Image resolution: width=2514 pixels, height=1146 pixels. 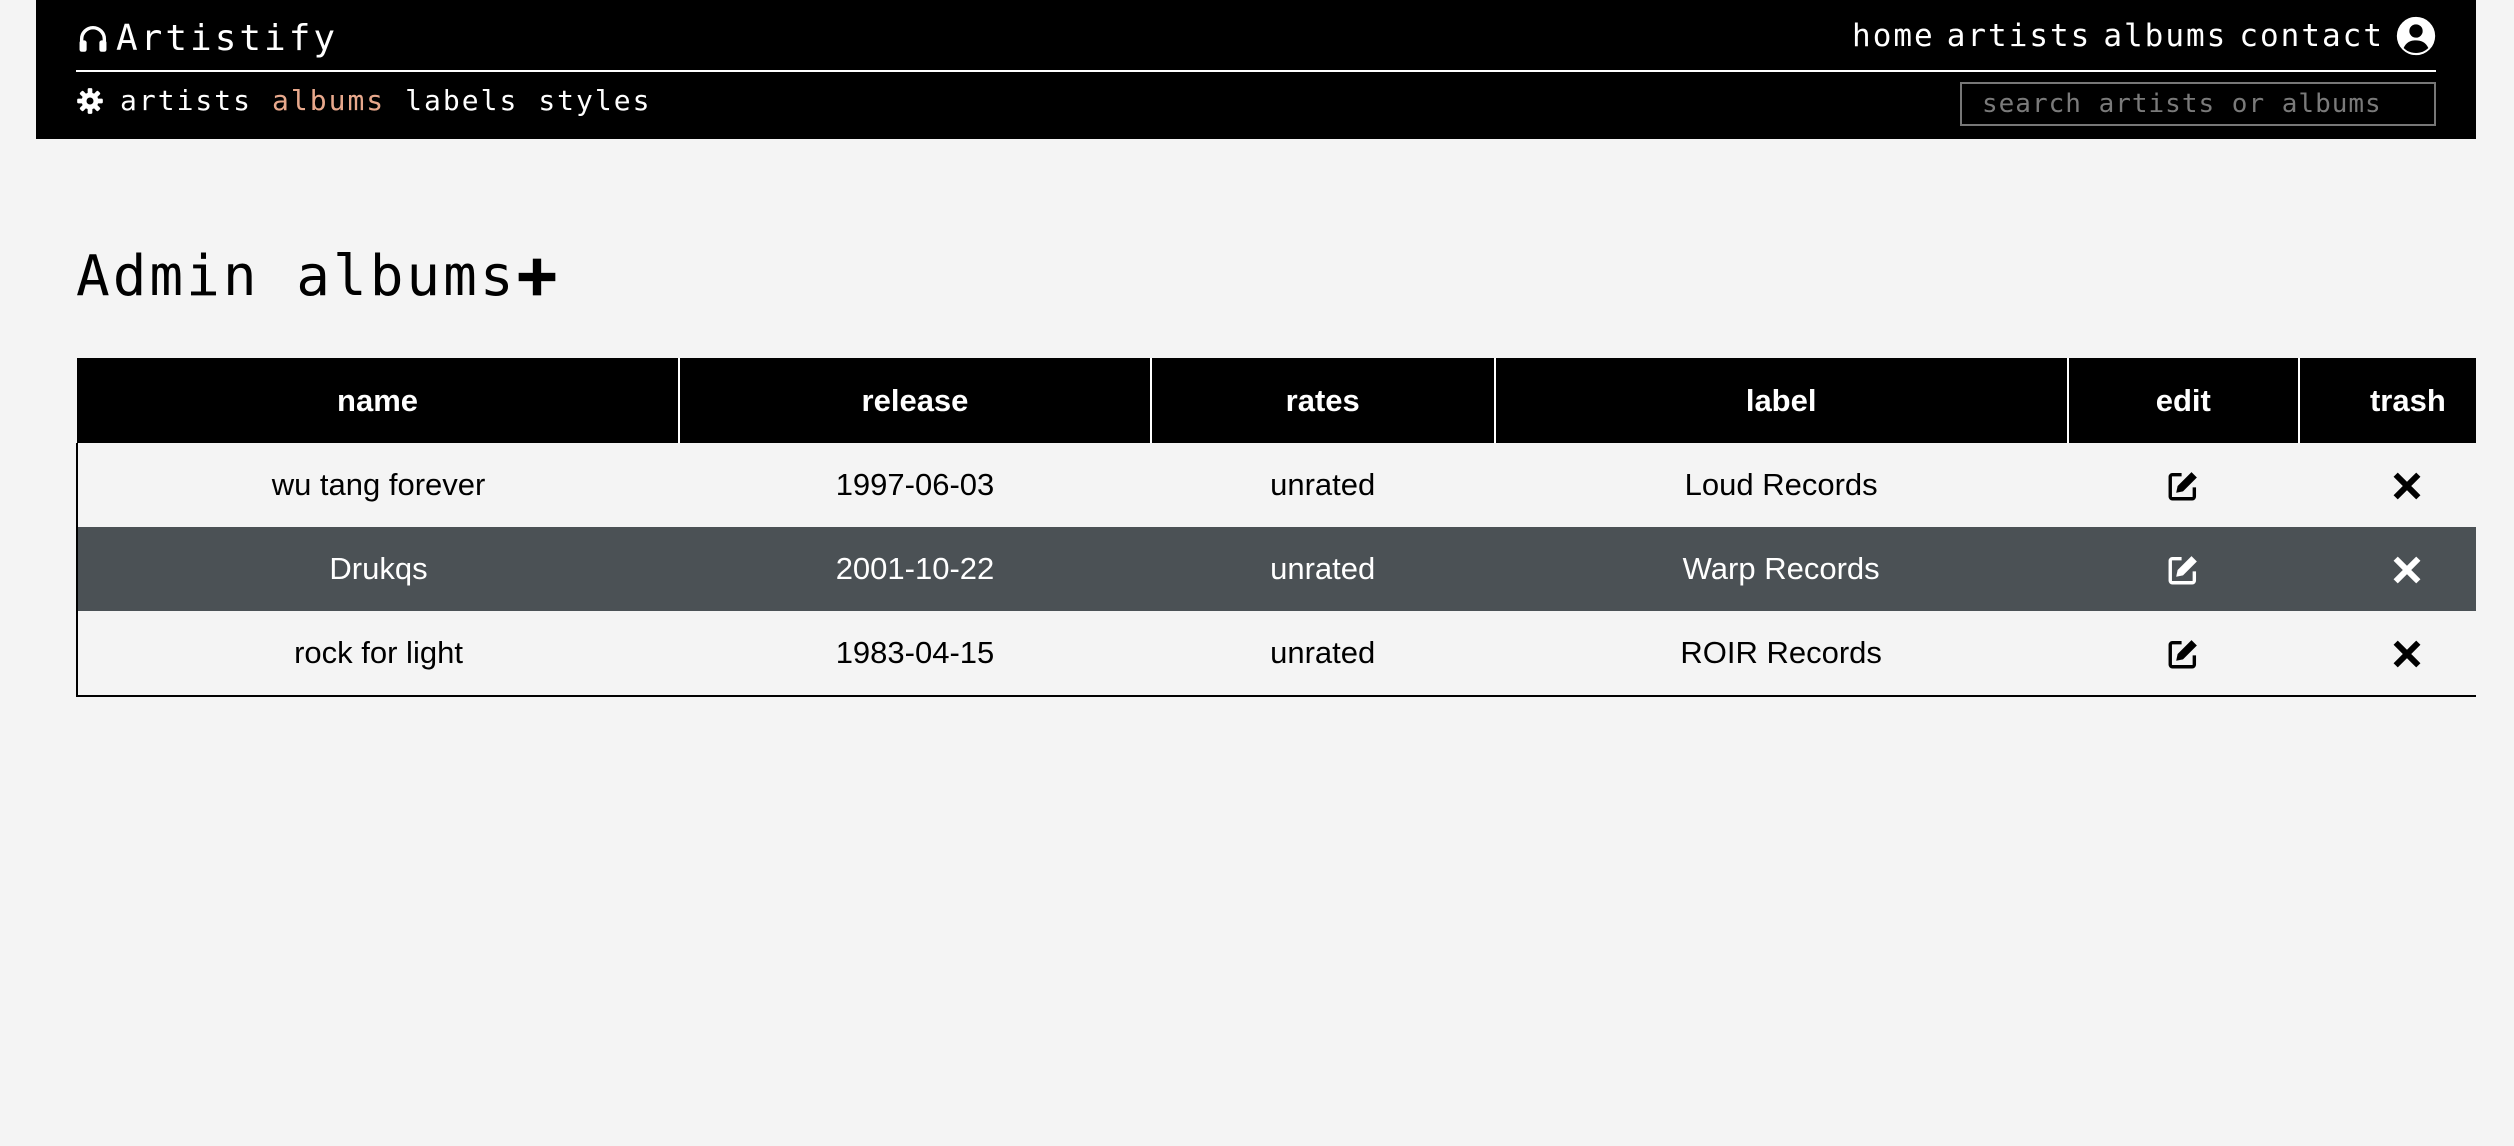 What do you see at coordinates (915, 569) in the screenshot?
I see `cell-release: 2001-10-22` at bounding box center [915, 569].